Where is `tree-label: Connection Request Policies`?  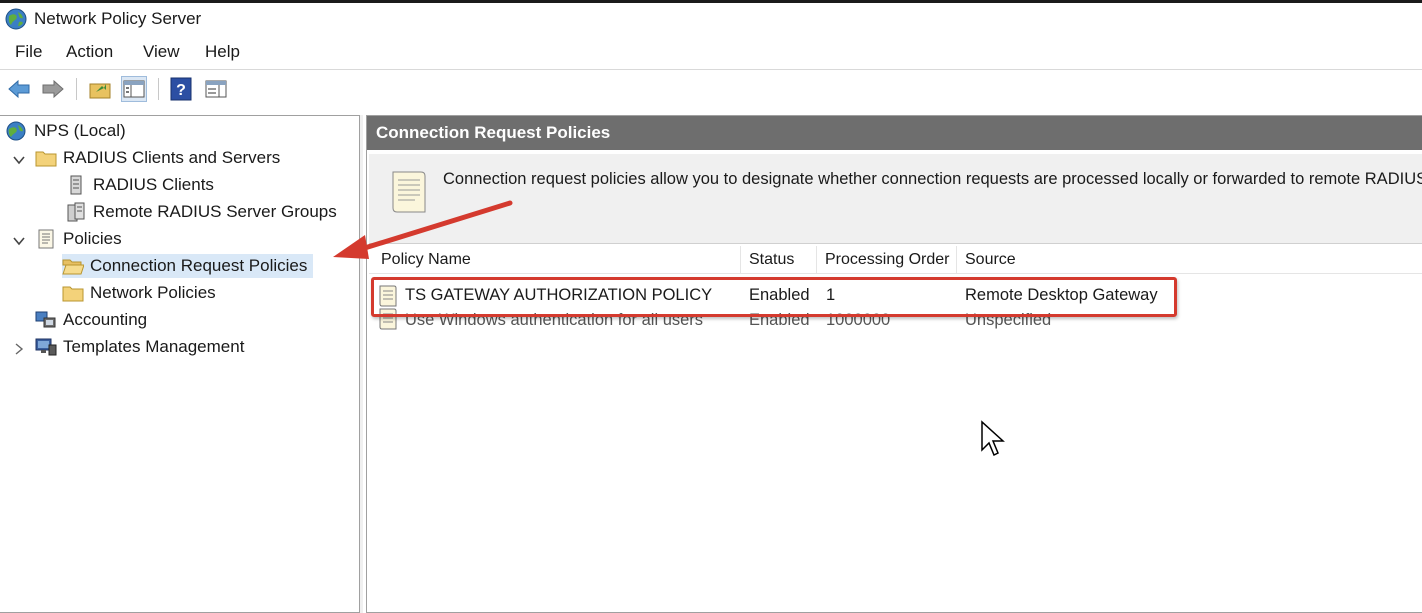 tree-label: Connection Request Policies is located at coordinates (199, 265).